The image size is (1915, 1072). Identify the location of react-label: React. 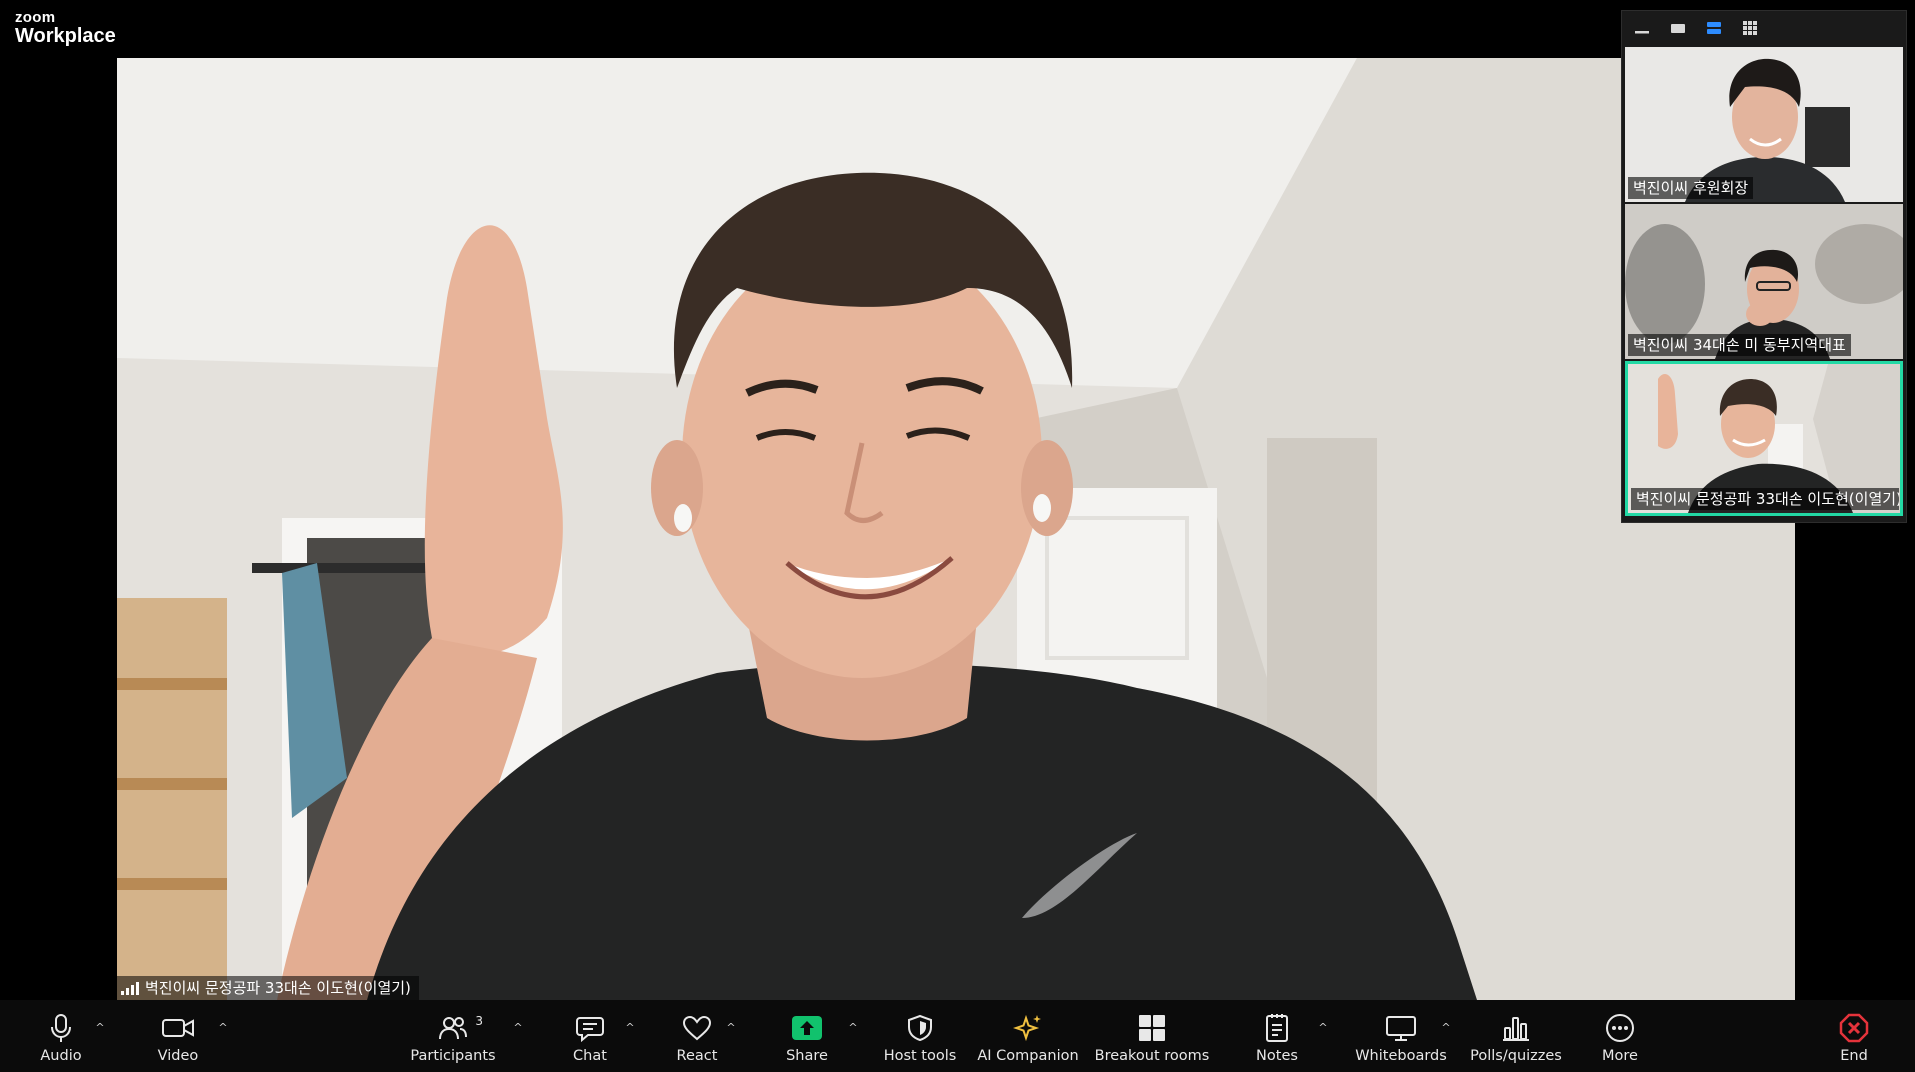
(697, 1056).